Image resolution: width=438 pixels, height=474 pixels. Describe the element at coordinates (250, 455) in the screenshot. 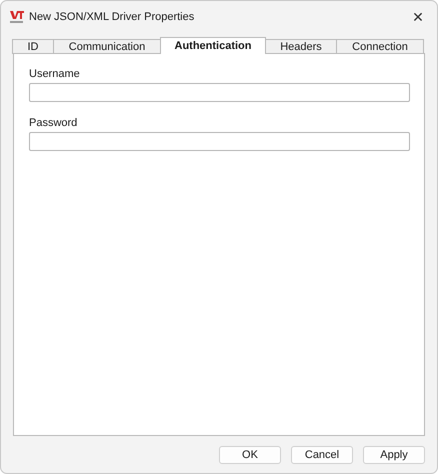

I see `dialog-button: OK` at that location.